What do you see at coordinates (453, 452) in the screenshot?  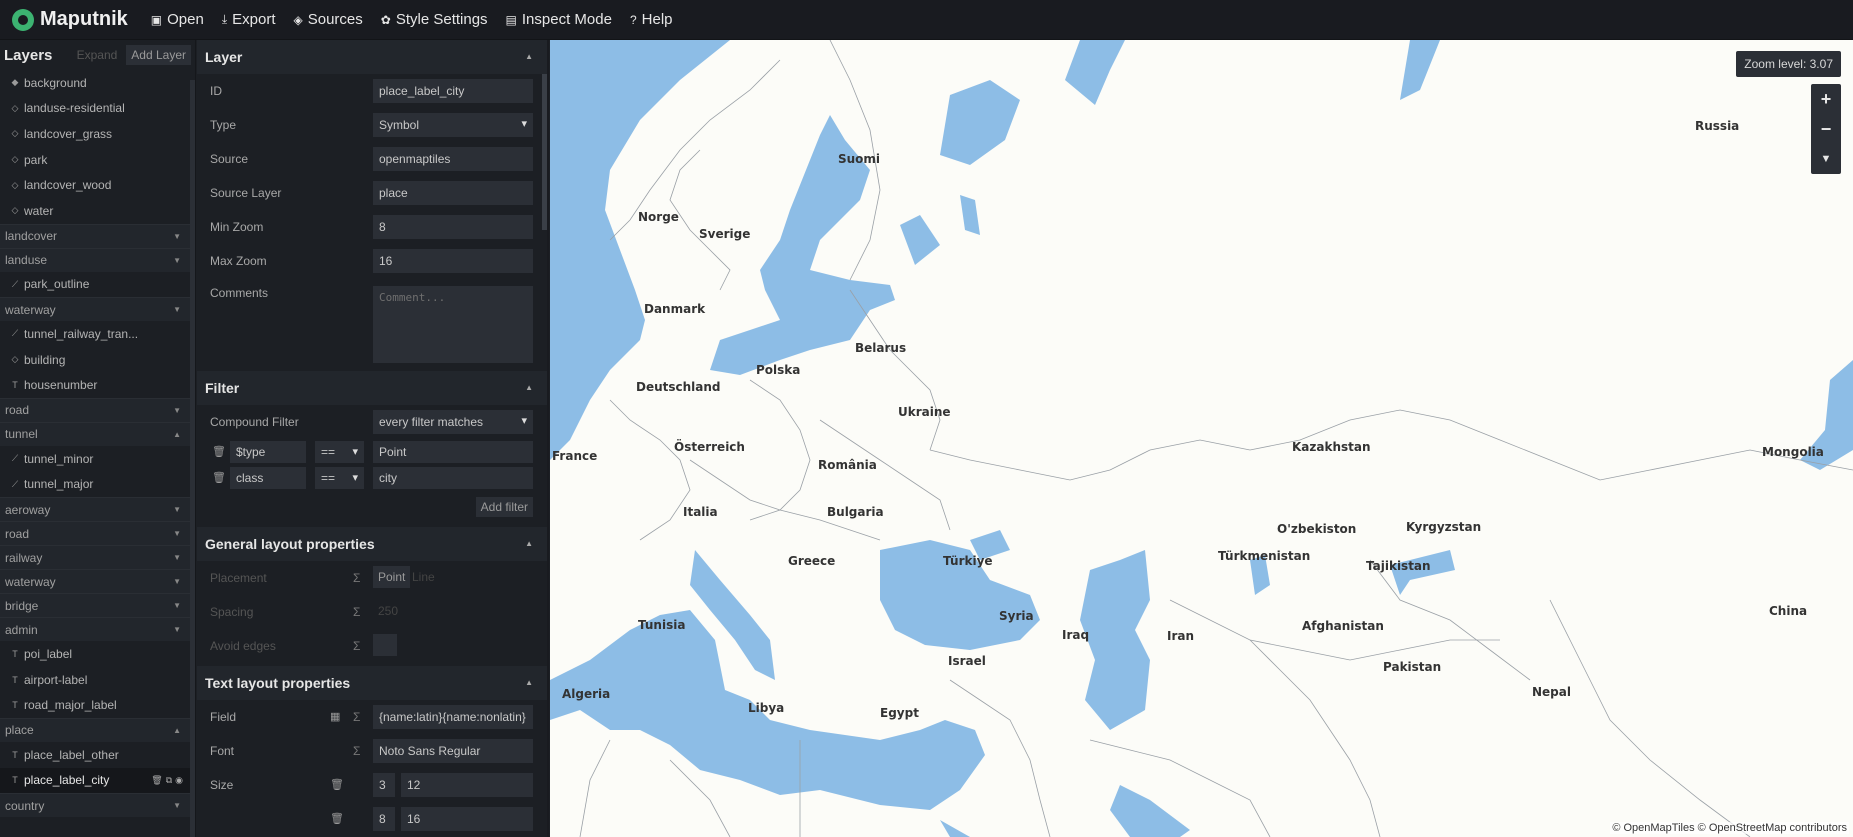 I see `filter-value-input: Point` at bounding box center [453, 452].